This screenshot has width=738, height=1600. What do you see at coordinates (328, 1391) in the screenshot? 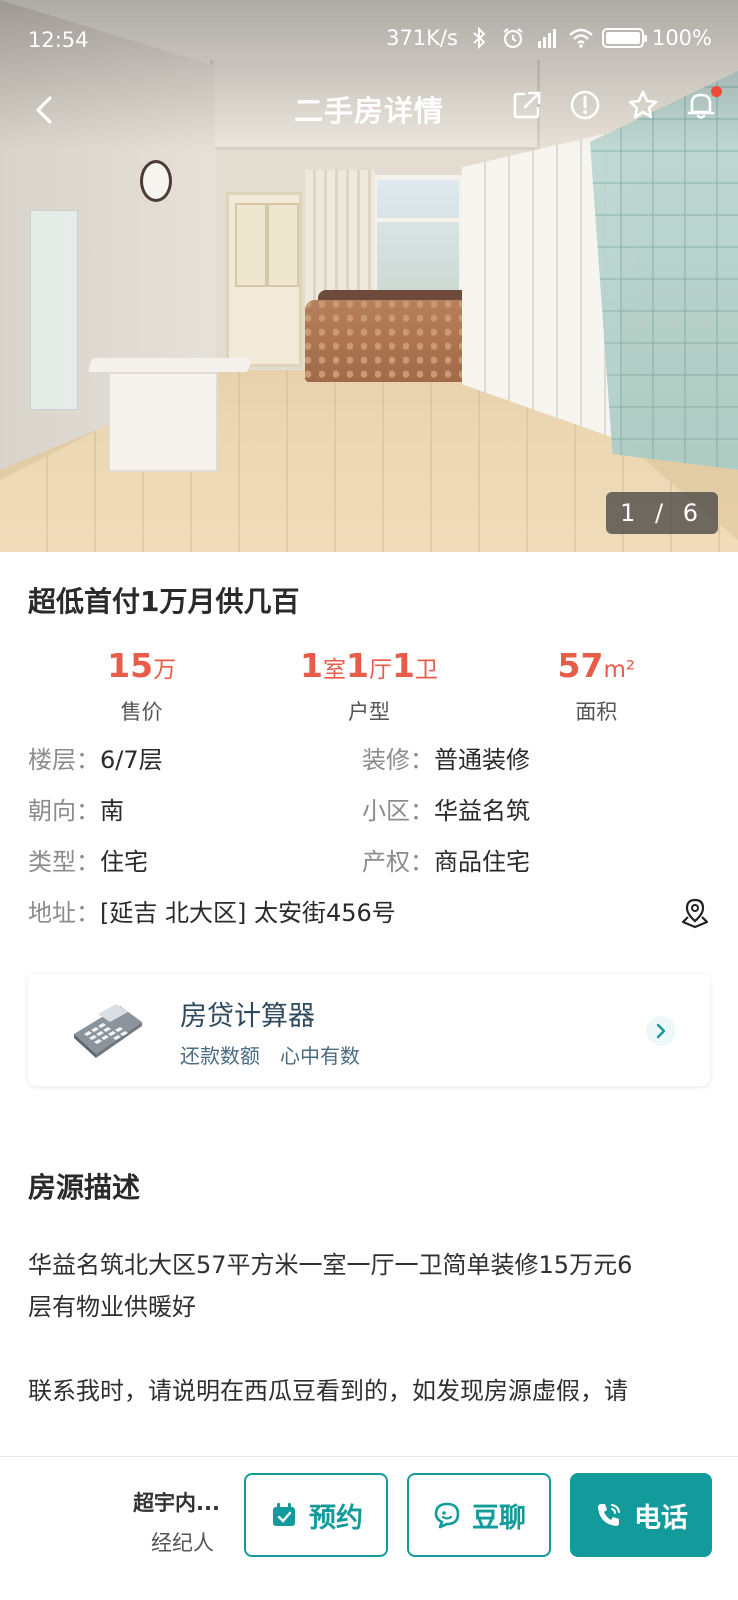
I see `description-line: 联系我时，请说明在西瓜豆看到的，如发现房源虚假，请` at bounding box center [328, 1391].